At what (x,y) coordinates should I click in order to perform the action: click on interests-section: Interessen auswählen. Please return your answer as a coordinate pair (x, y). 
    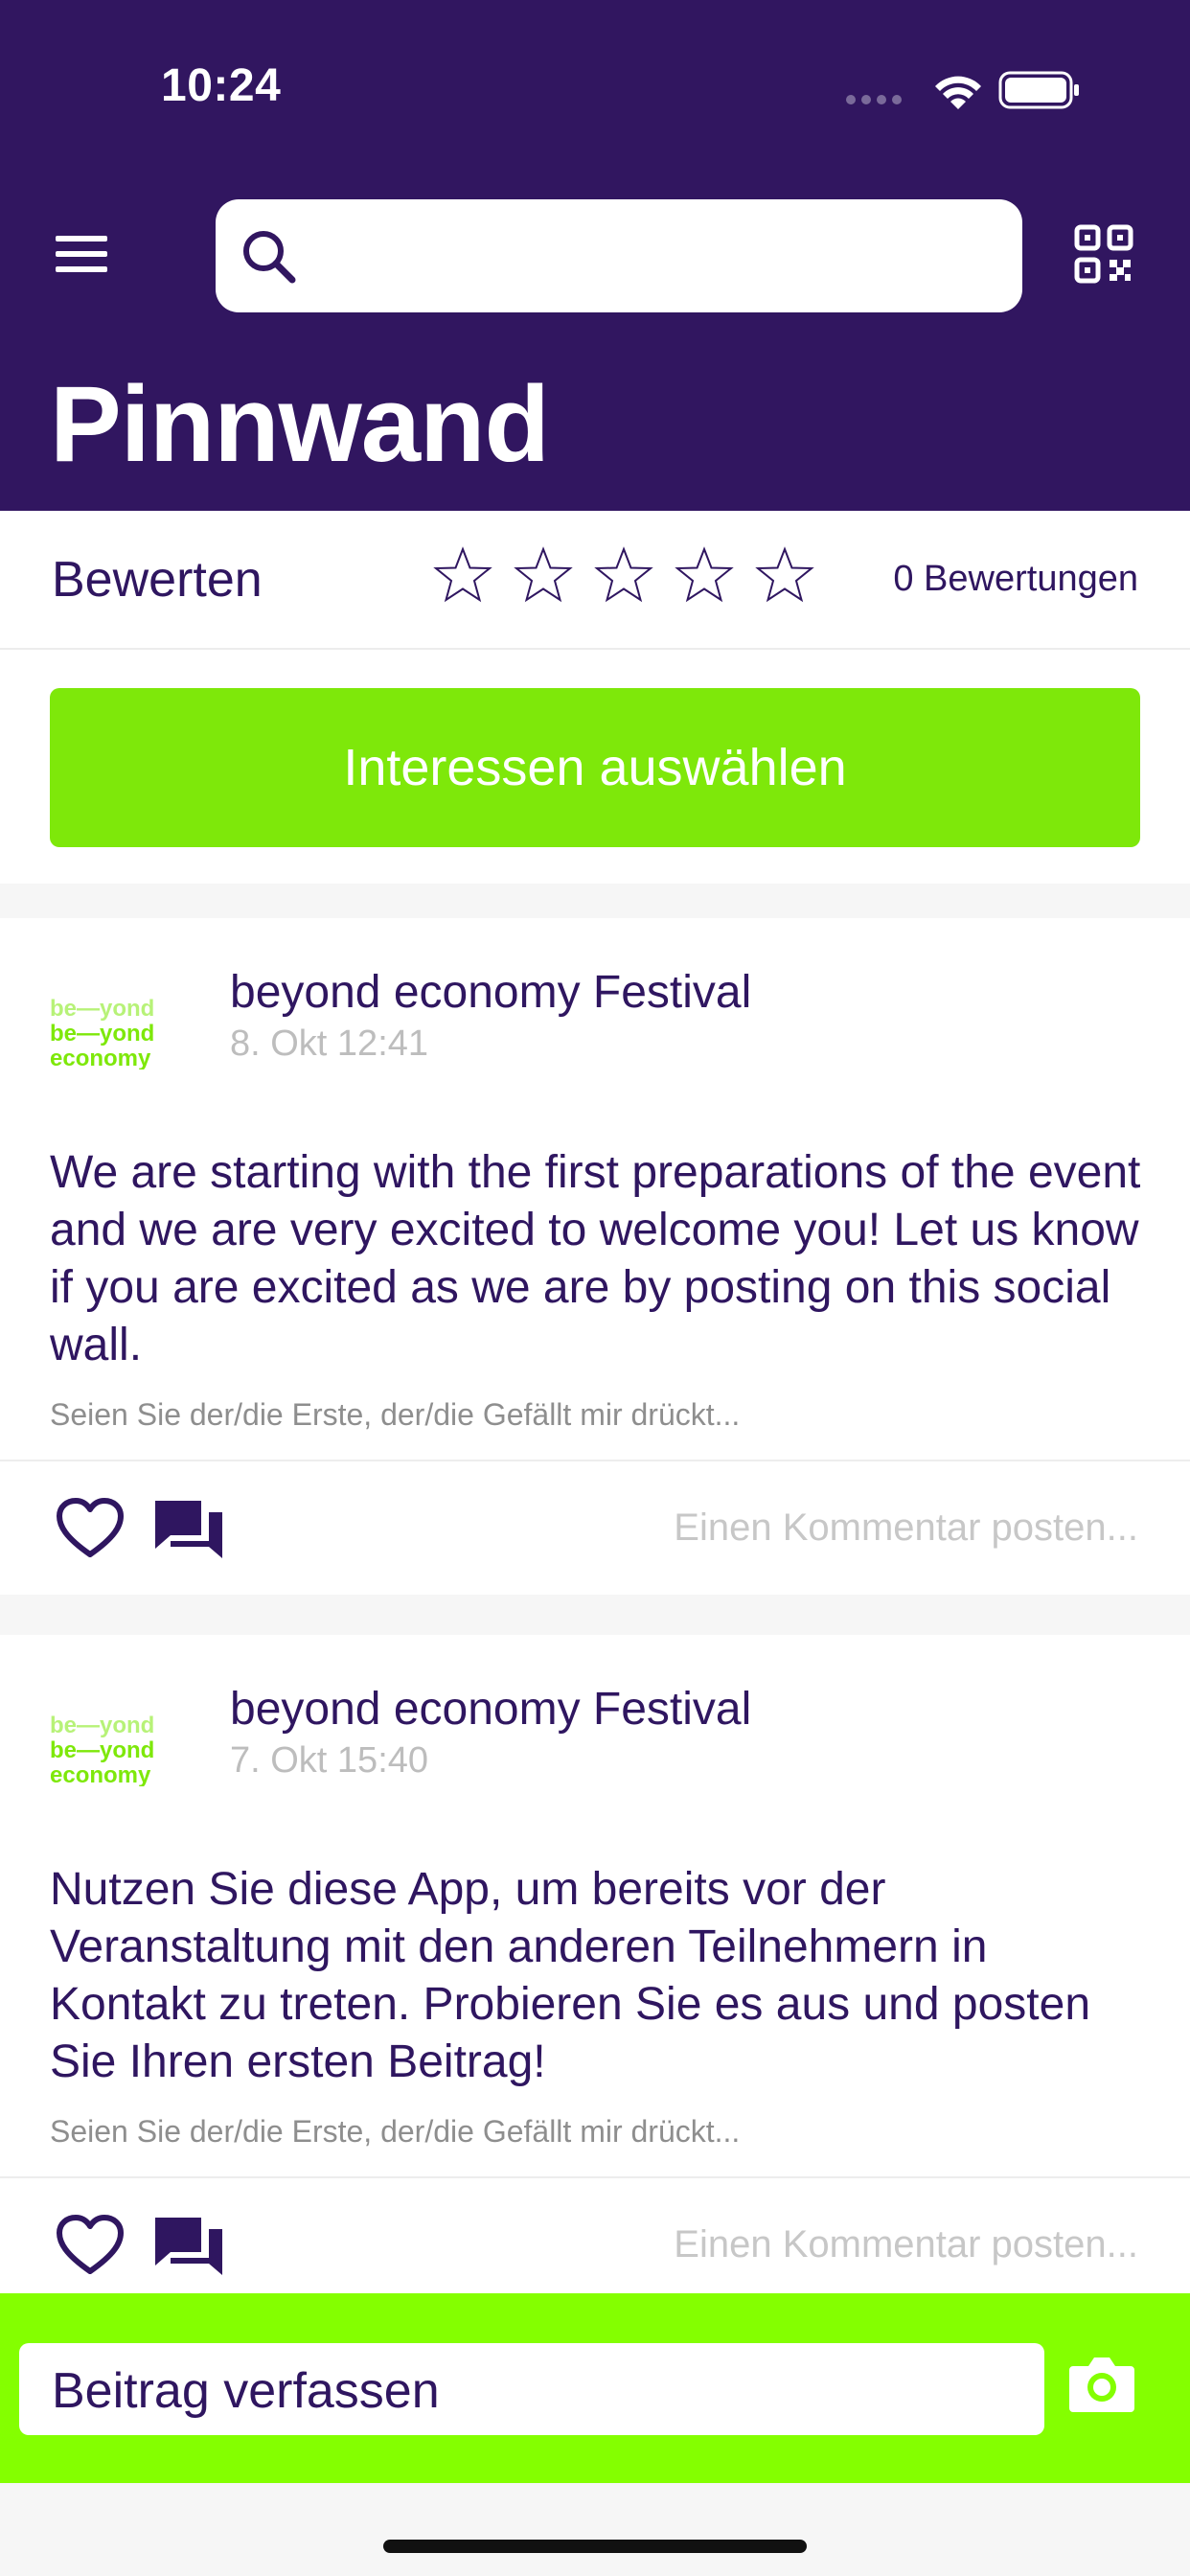
    Looking at the image, I should click on (595, 767).